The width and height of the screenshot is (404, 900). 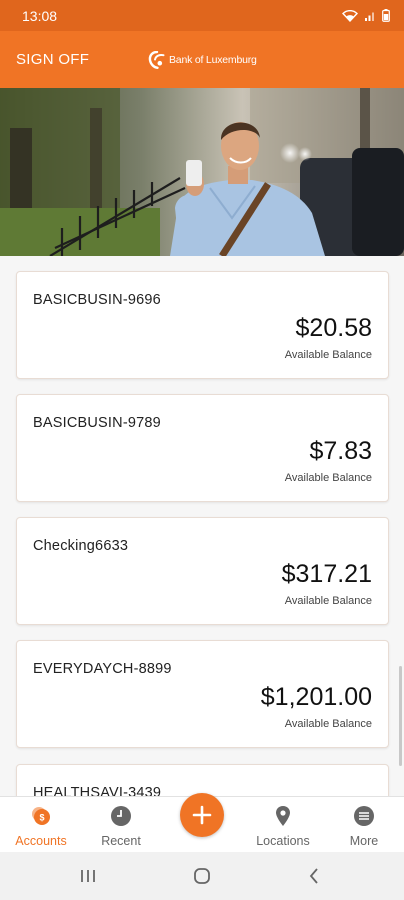 I want to click on home-button, so click(x=202, y=876).